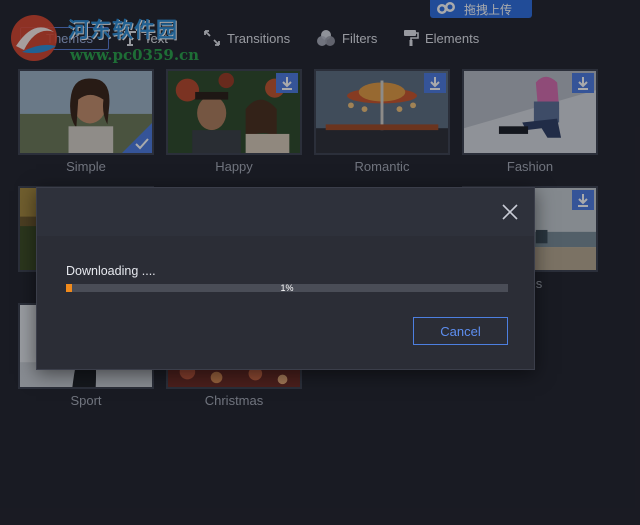  I want to click on close-icon, so click(510, 212).